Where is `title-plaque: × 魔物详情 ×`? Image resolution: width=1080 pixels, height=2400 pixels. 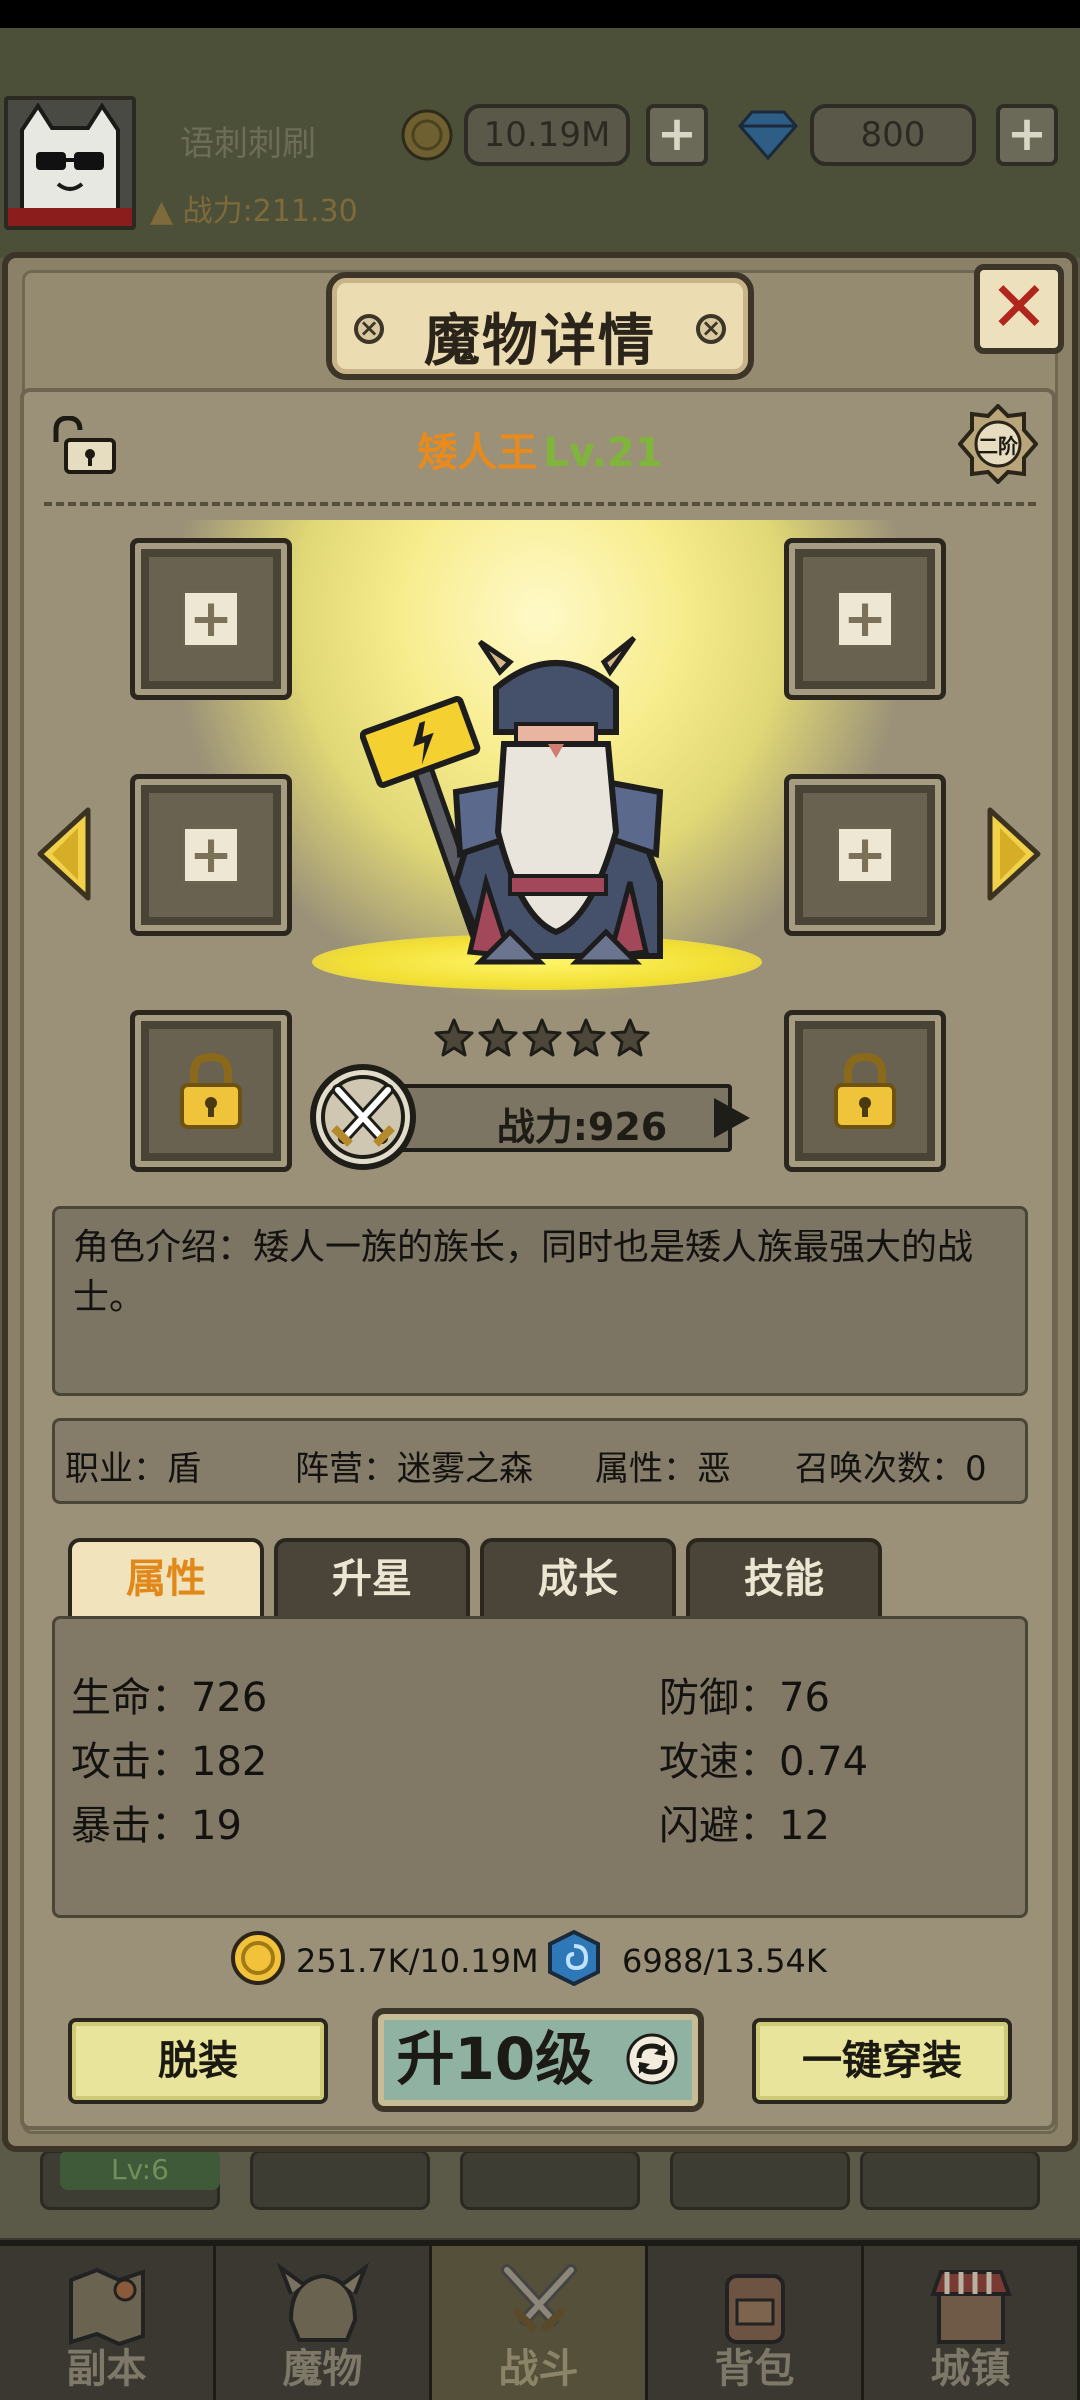 title-plaque: × 魔物详情 × is located at coordinates (540, 326).